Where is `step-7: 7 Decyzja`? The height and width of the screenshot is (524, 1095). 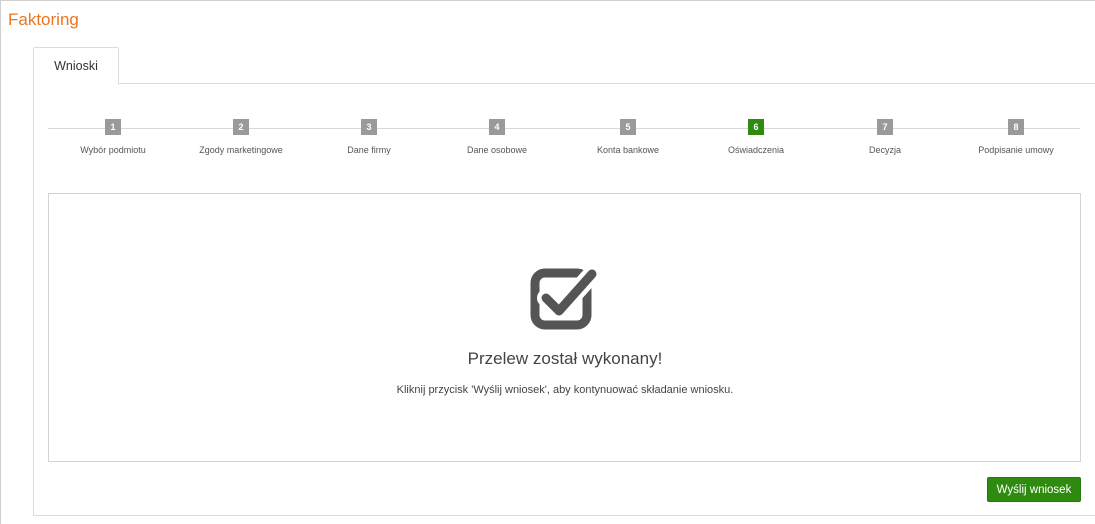 step-7: 7 Decyzja is located at coordinates (885, 137).